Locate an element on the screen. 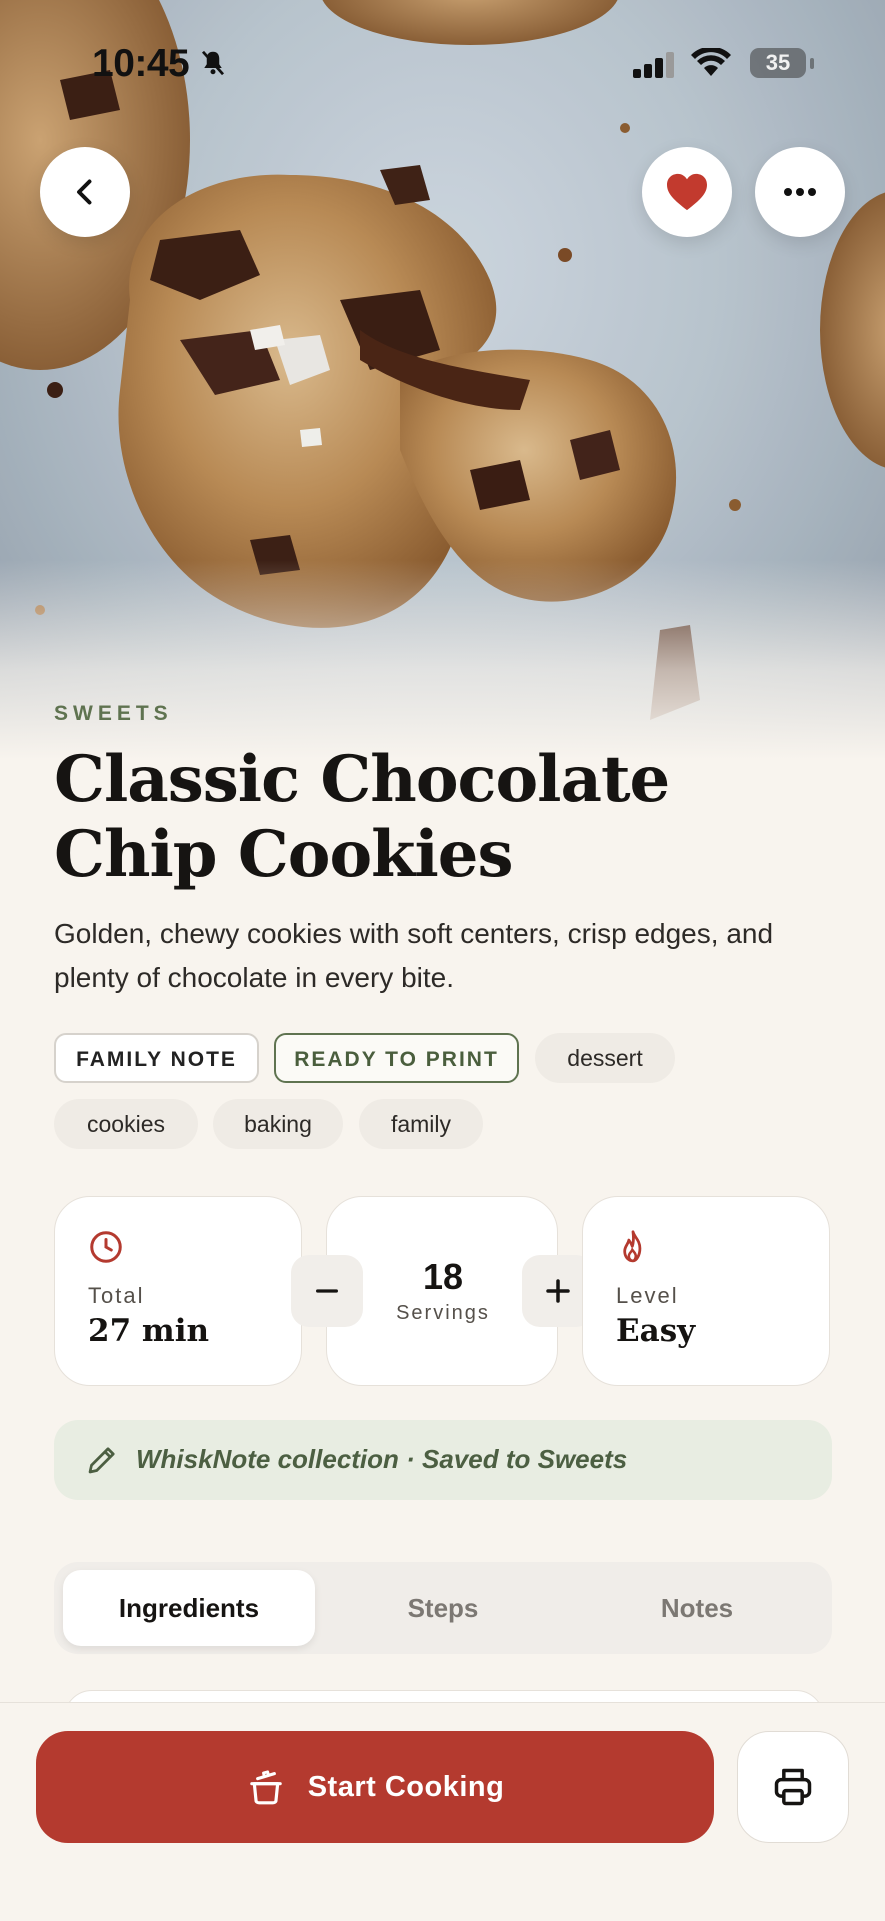  bell-muted-icon is located at coordinates (213, 65).